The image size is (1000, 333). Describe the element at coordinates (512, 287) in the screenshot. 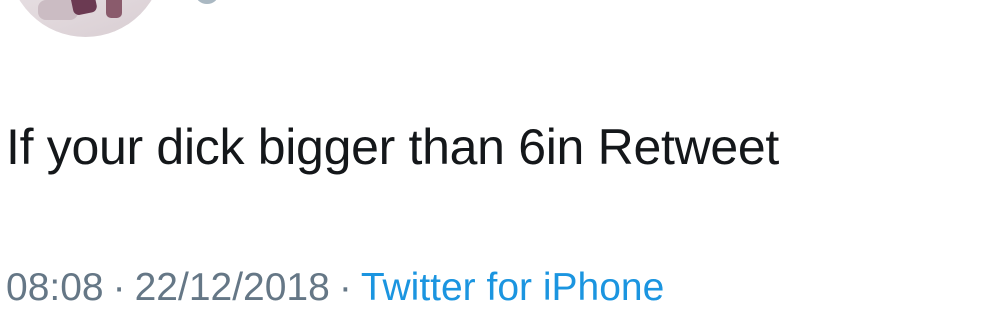

I see `tweet-source-link: Twitter for iPhone` at that location.